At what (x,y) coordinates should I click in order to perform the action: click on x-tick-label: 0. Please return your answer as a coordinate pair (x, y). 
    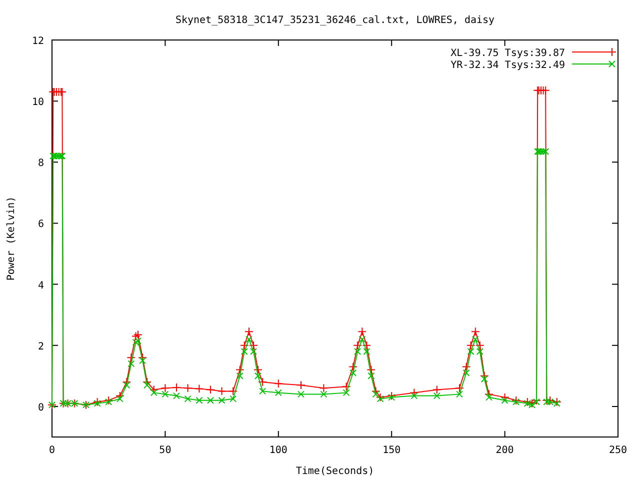
    Looking at the image, I should click on (52, 450).